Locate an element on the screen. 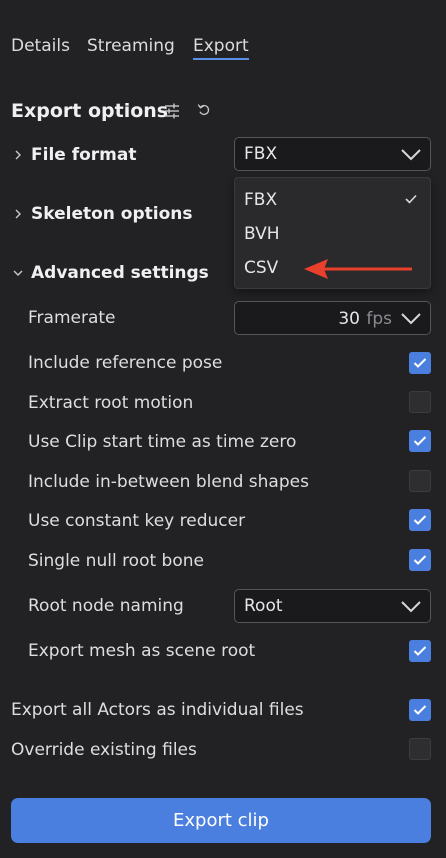  menu-item-csv: CSV is located at coordinates (261, 268).